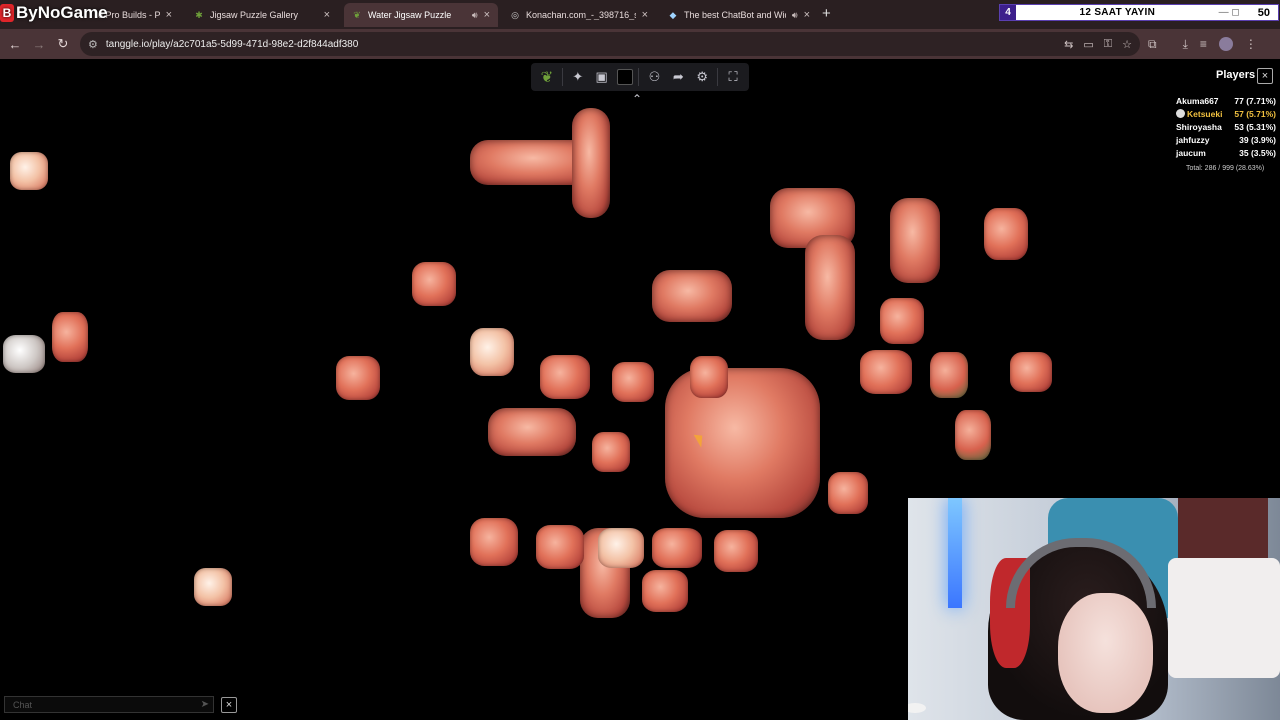  I want to click on settings-gear-icon: ⚙︎, so click(702, 77).